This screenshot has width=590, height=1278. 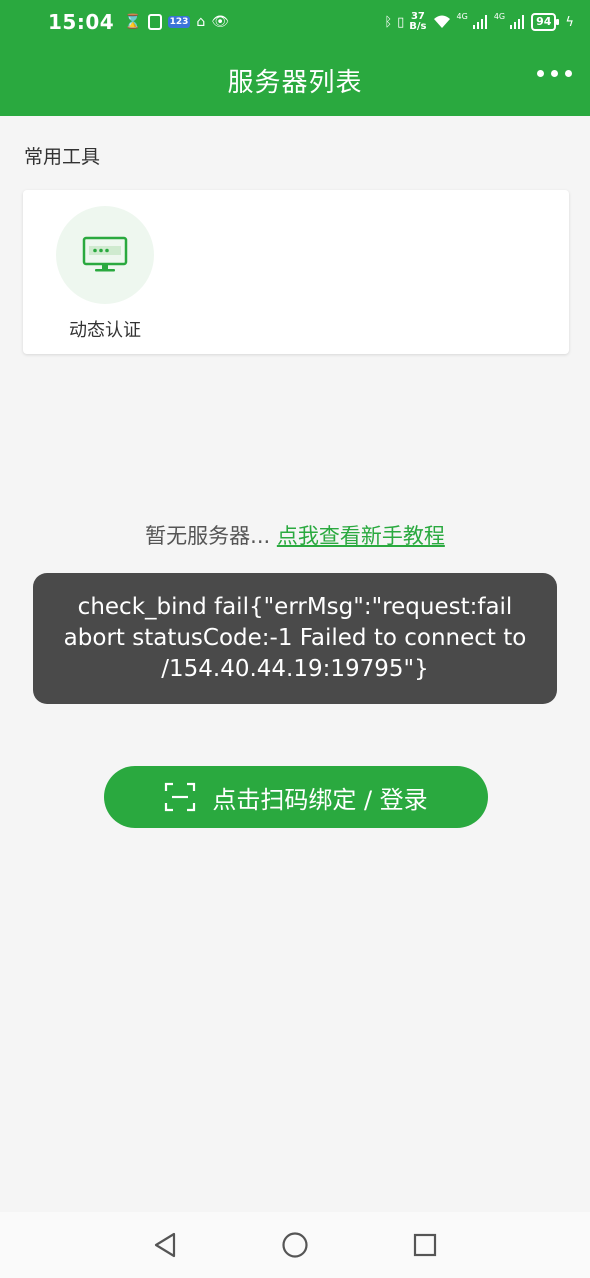 What do you see at coordinates (441, 21) in the screenshot?
I see `wifi-icon` at bounding box center [441, 21].